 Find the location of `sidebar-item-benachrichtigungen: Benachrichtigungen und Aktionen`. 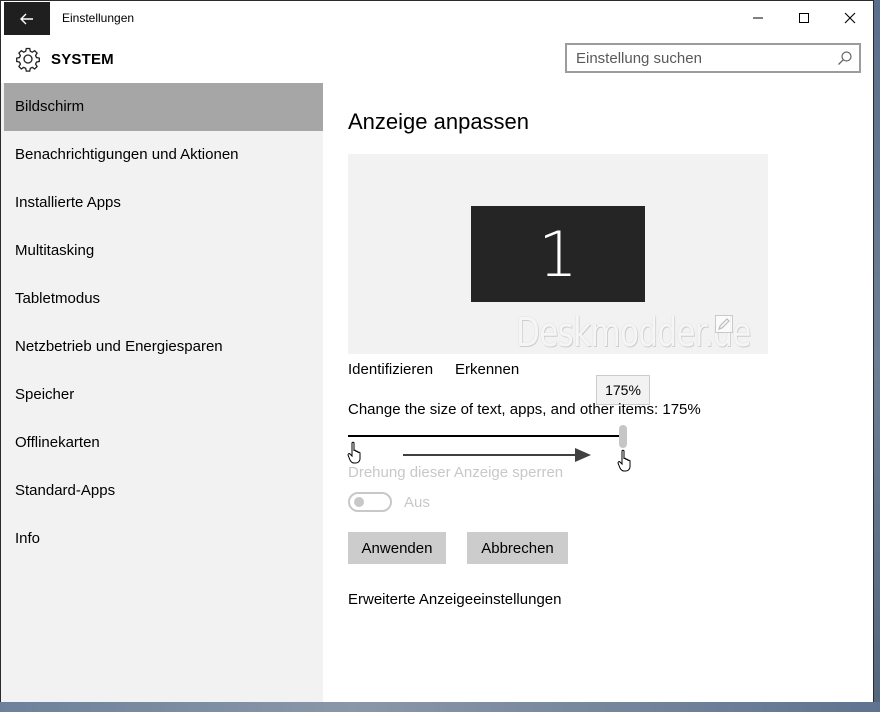

sidebar-item-benachrichtigungen: Benachrichtigungen und Aktionen is located at coordinates (163, 155).